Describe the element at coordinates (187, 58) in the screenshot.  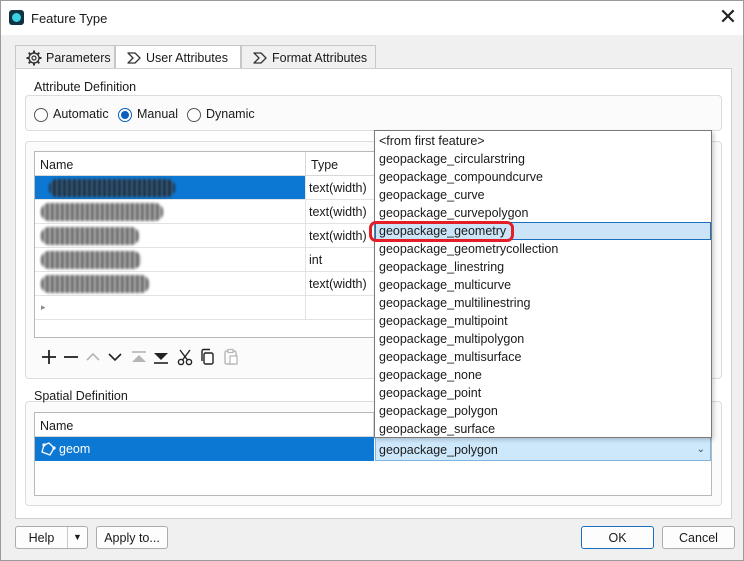
I see `tab-label: User Attributes` at that location.